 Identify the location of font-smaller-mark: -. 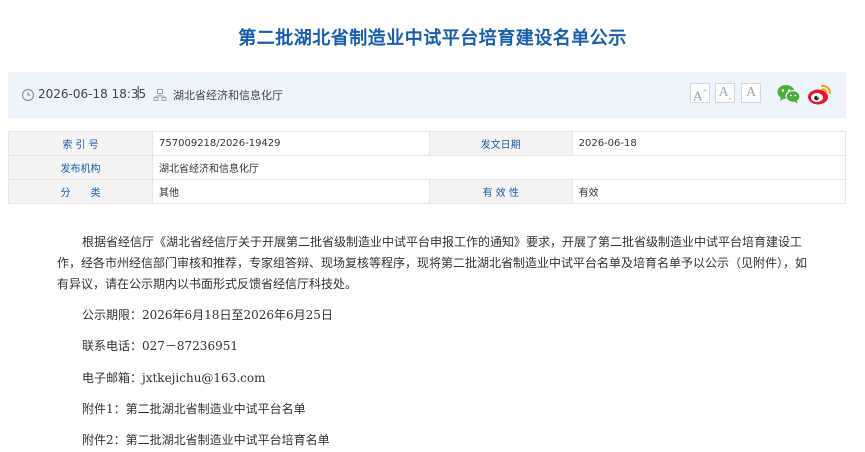
(730, 98).